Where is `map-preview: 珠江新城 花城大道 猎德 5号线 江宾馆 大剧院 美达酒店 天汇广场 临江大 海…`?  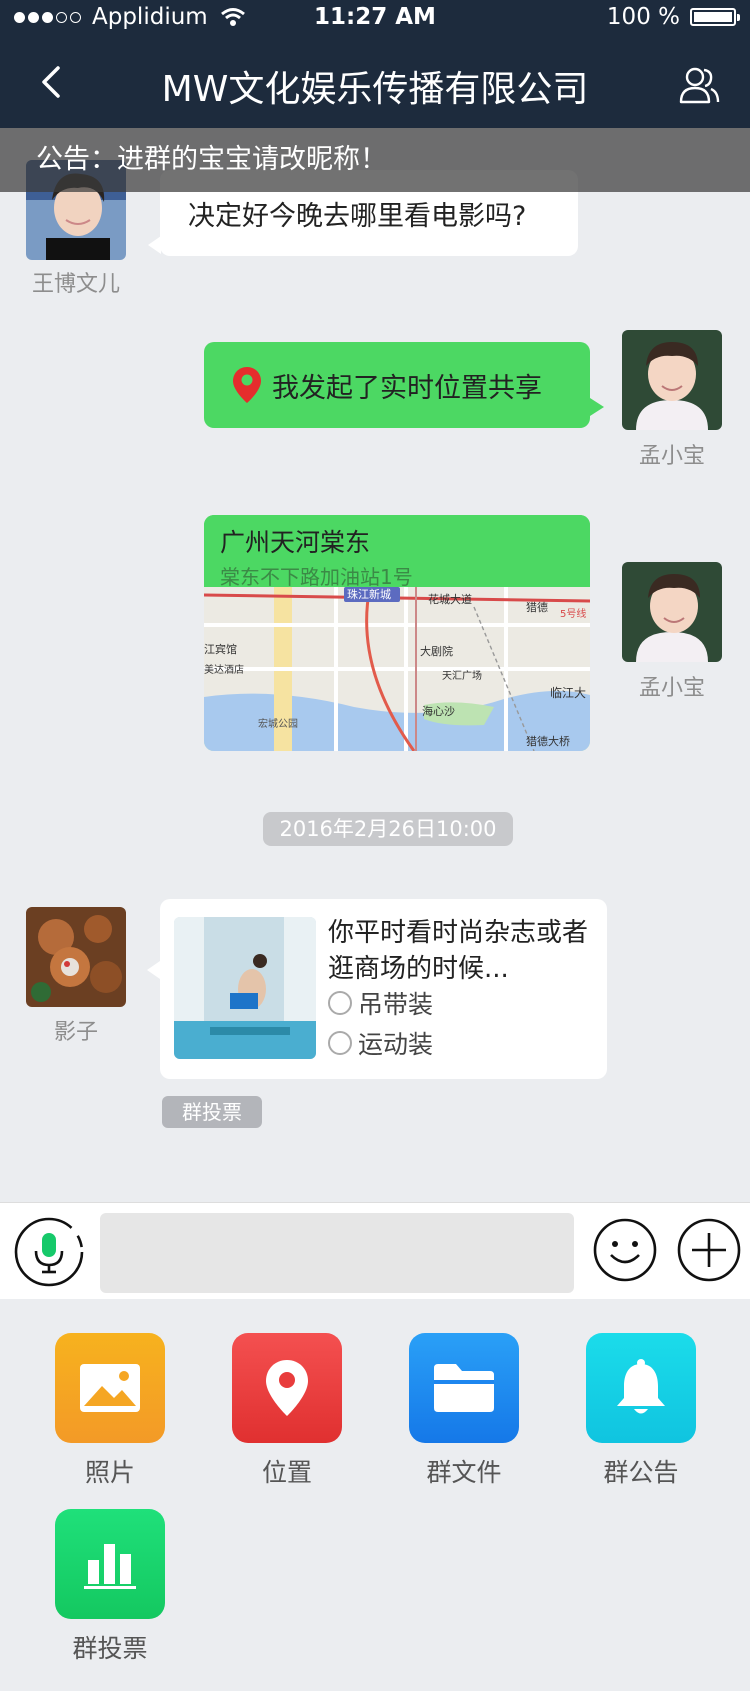 map-preview: 珠江新城 花城大道 猎德 5号线 江宾馆 大剧院 美达酒店 天汇广场 临江大 海… is located at coordinates (397, 669).